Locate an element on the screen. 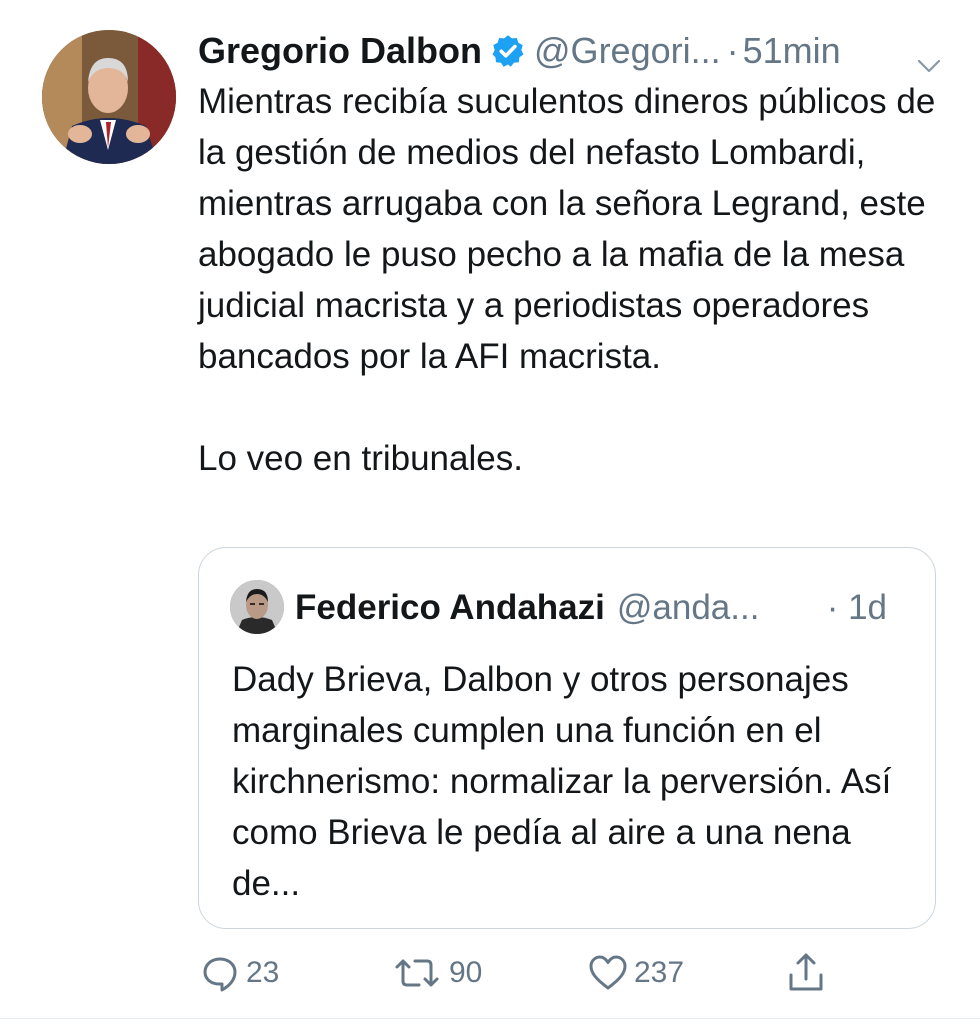 The height and width of the screenshot is (1024, 980). tweet-time: 51min is located at coordinates (792, 50).